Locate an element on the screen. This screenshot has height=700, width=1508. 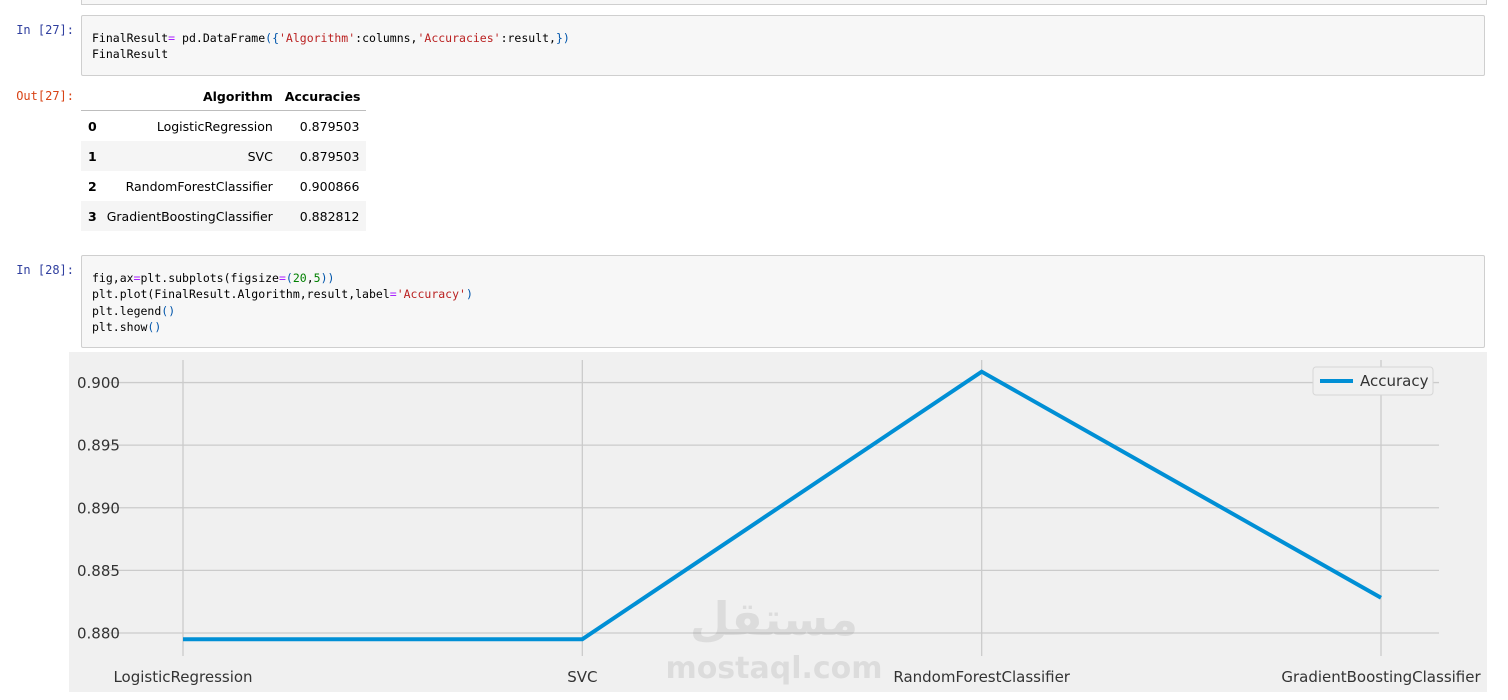
row-index: 1 is located at coordinates (92, 156).